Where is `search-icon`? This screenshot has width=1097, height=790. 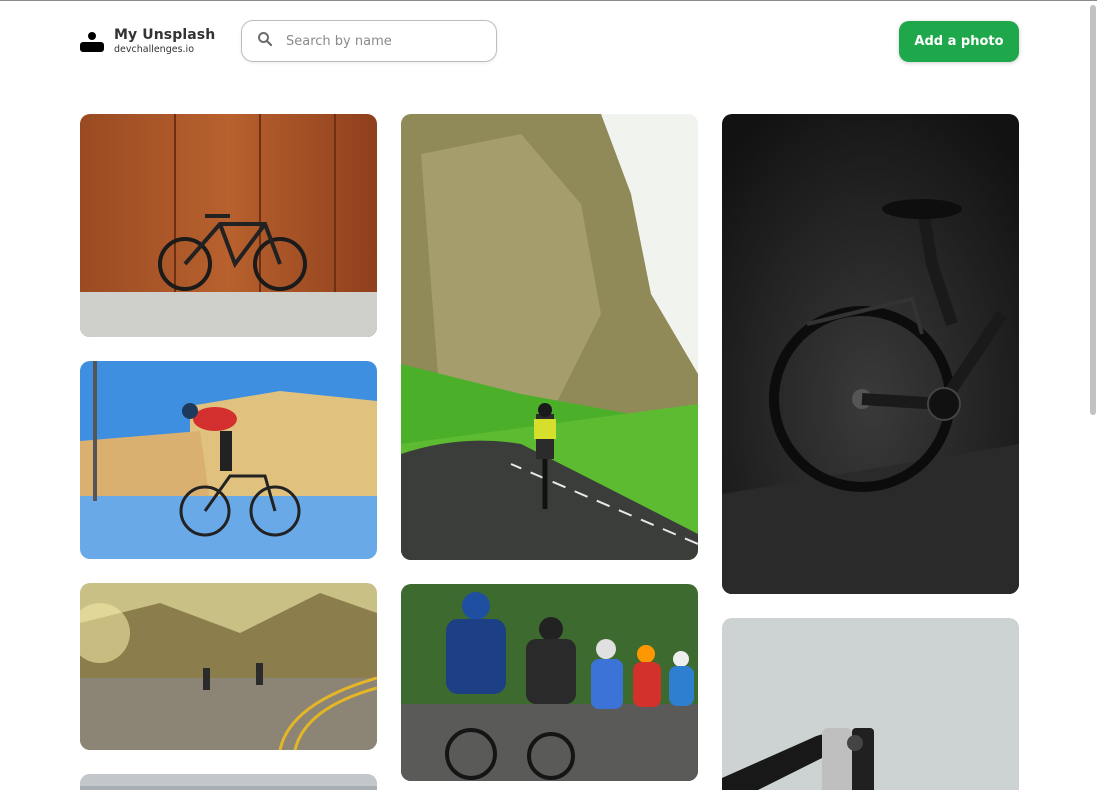 search-icon is located at coordinates (265, 41).